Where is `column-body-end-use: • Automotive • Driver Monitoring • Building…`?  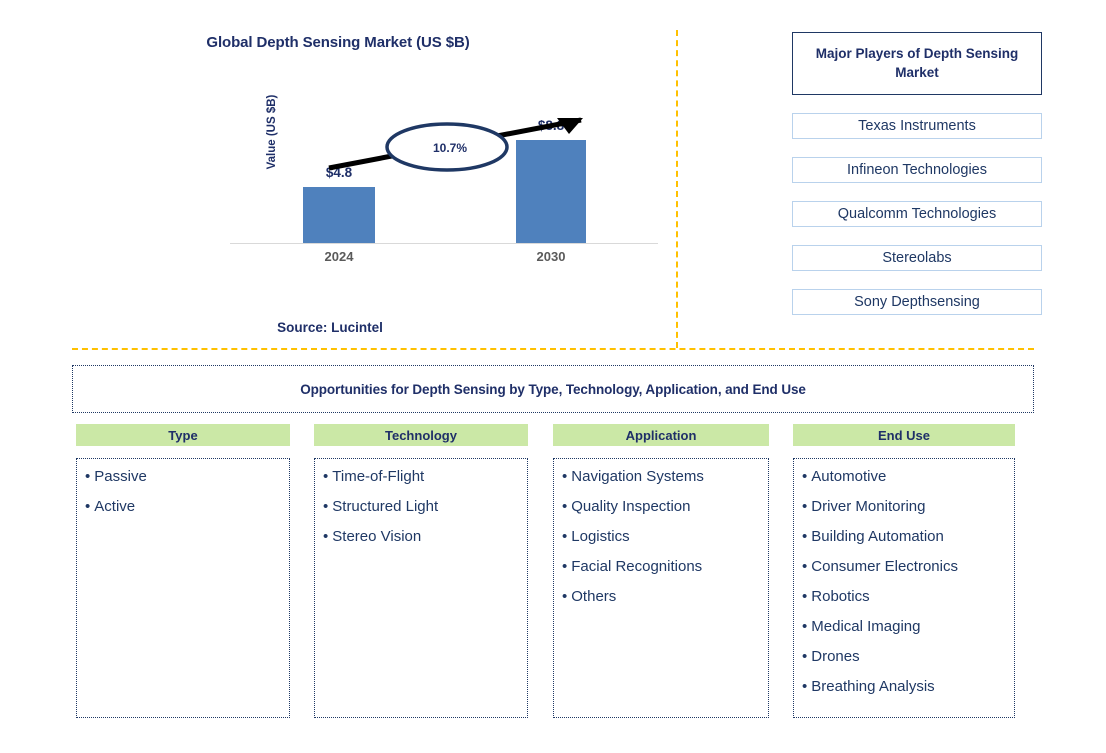
column-body-end-use: • Automotive • Driver Monitoring • Building… is located at coordinates (904, 588).